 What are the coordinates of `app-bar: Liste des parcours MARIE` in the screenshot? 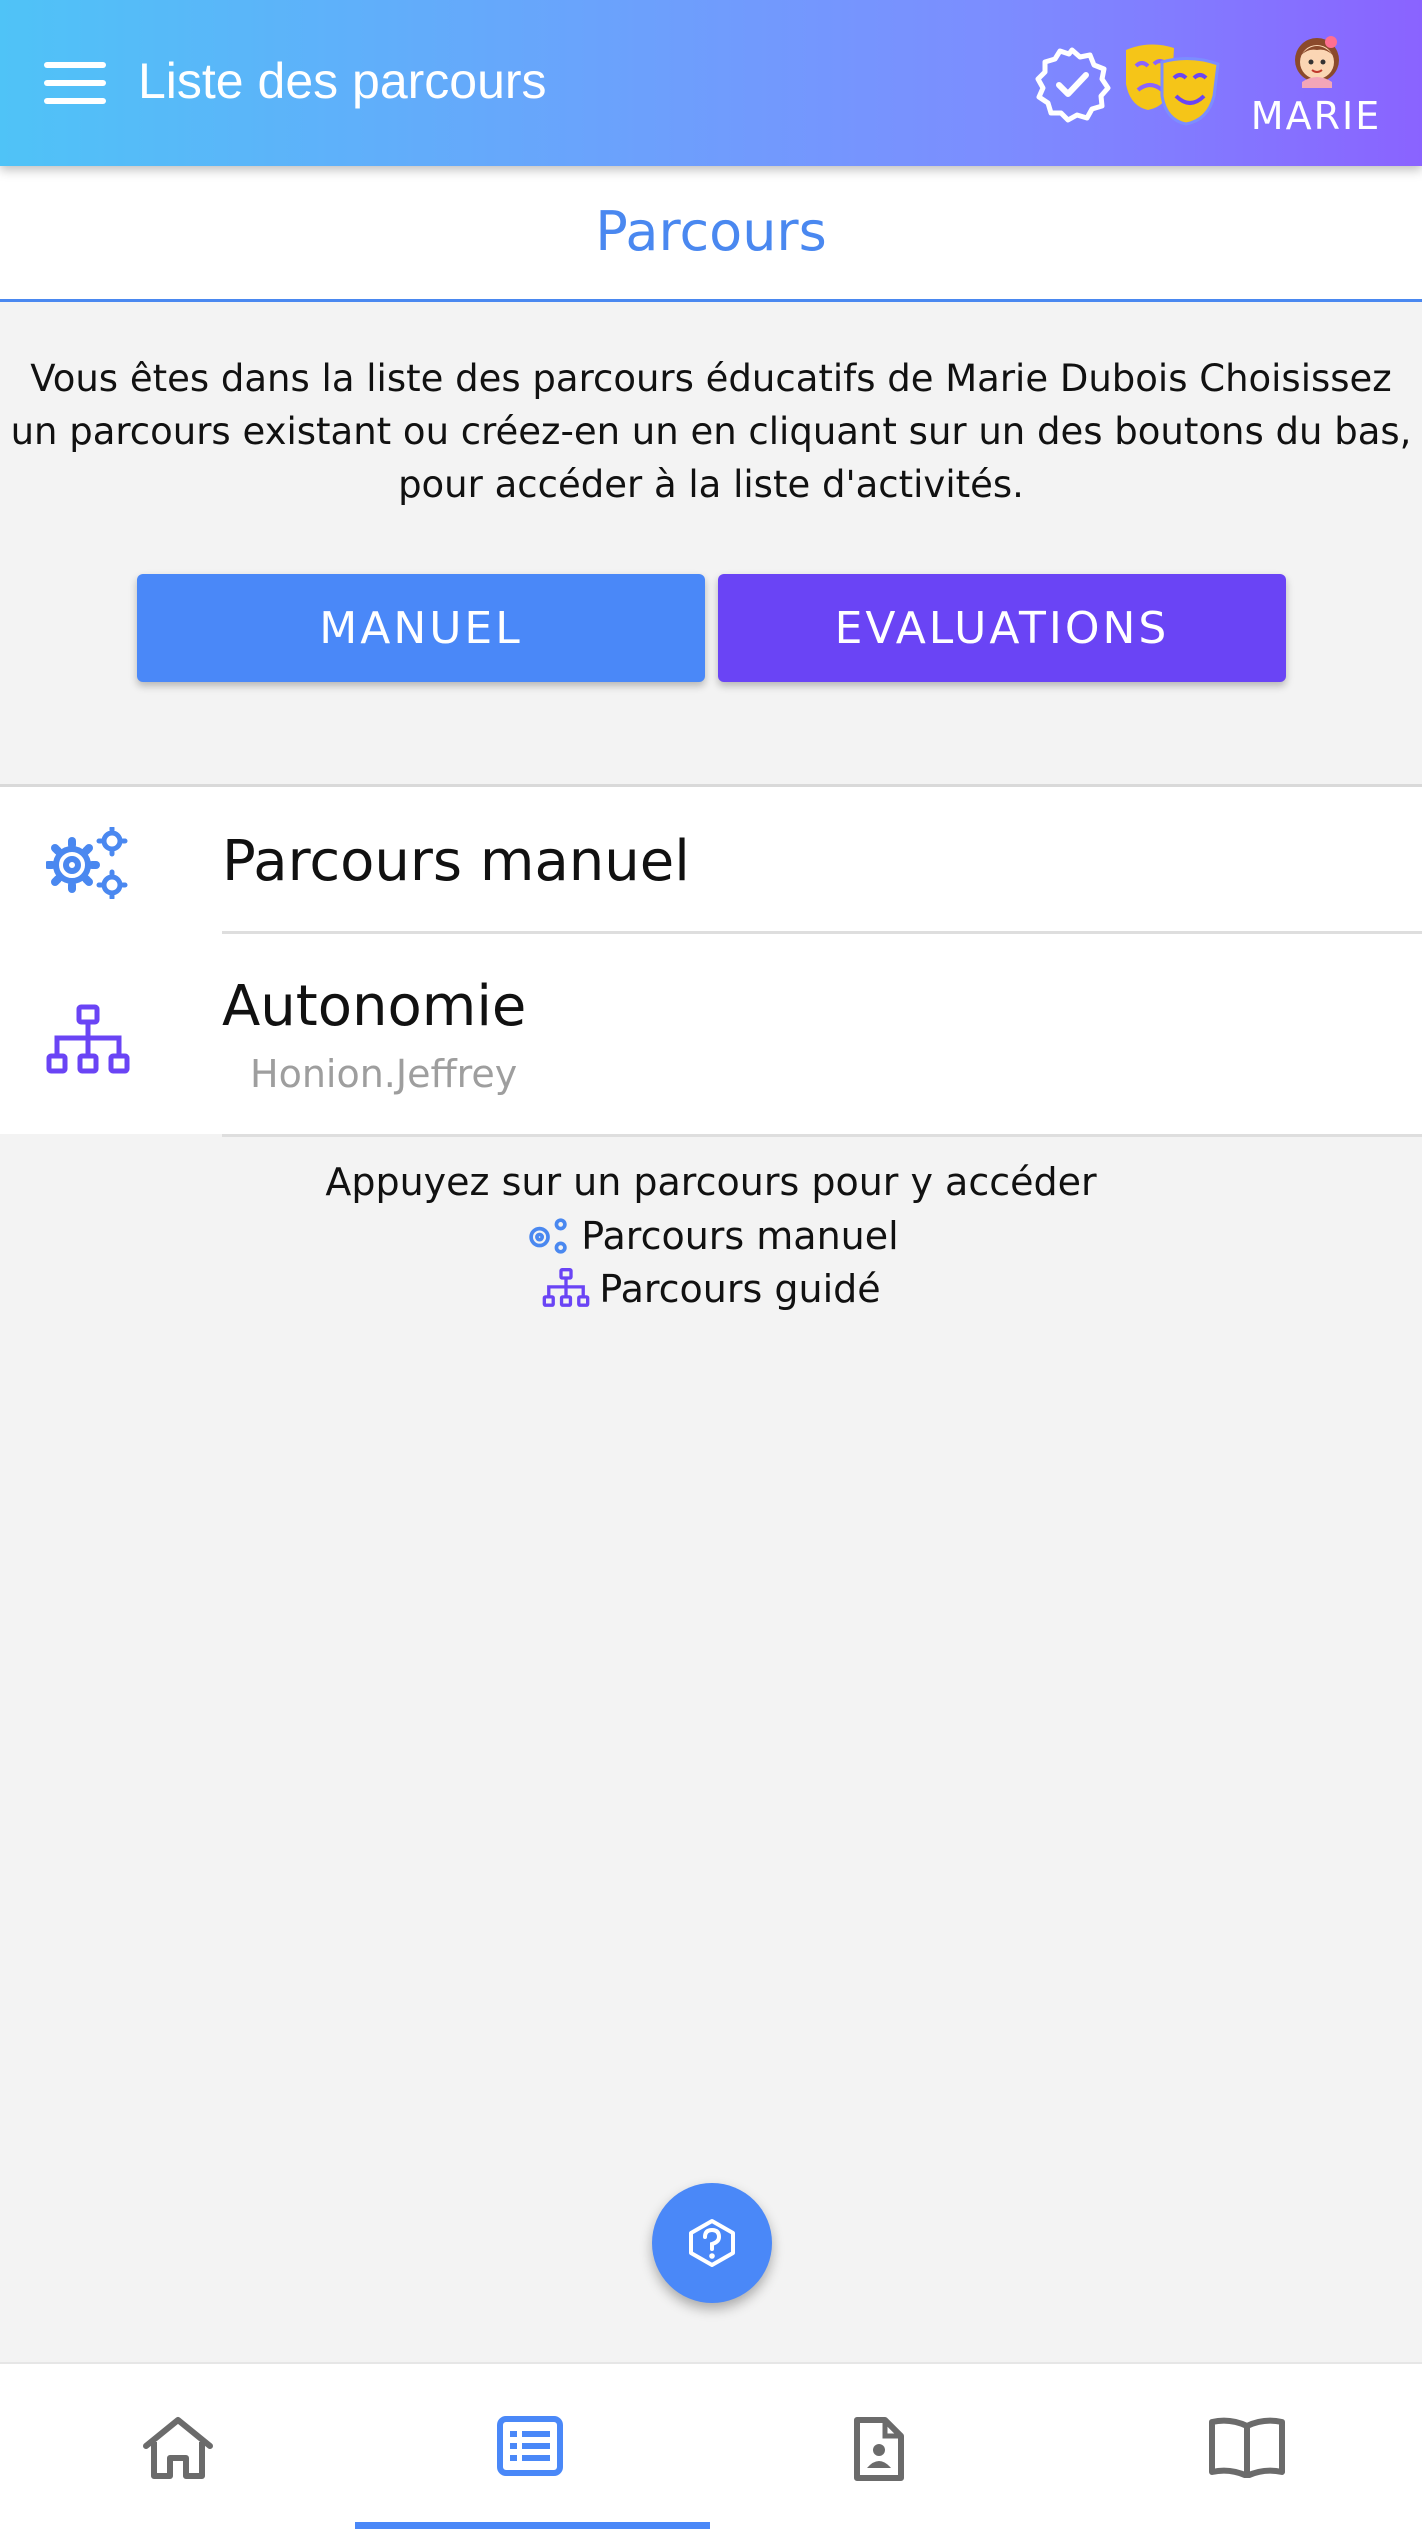 It's located at (711, 83).